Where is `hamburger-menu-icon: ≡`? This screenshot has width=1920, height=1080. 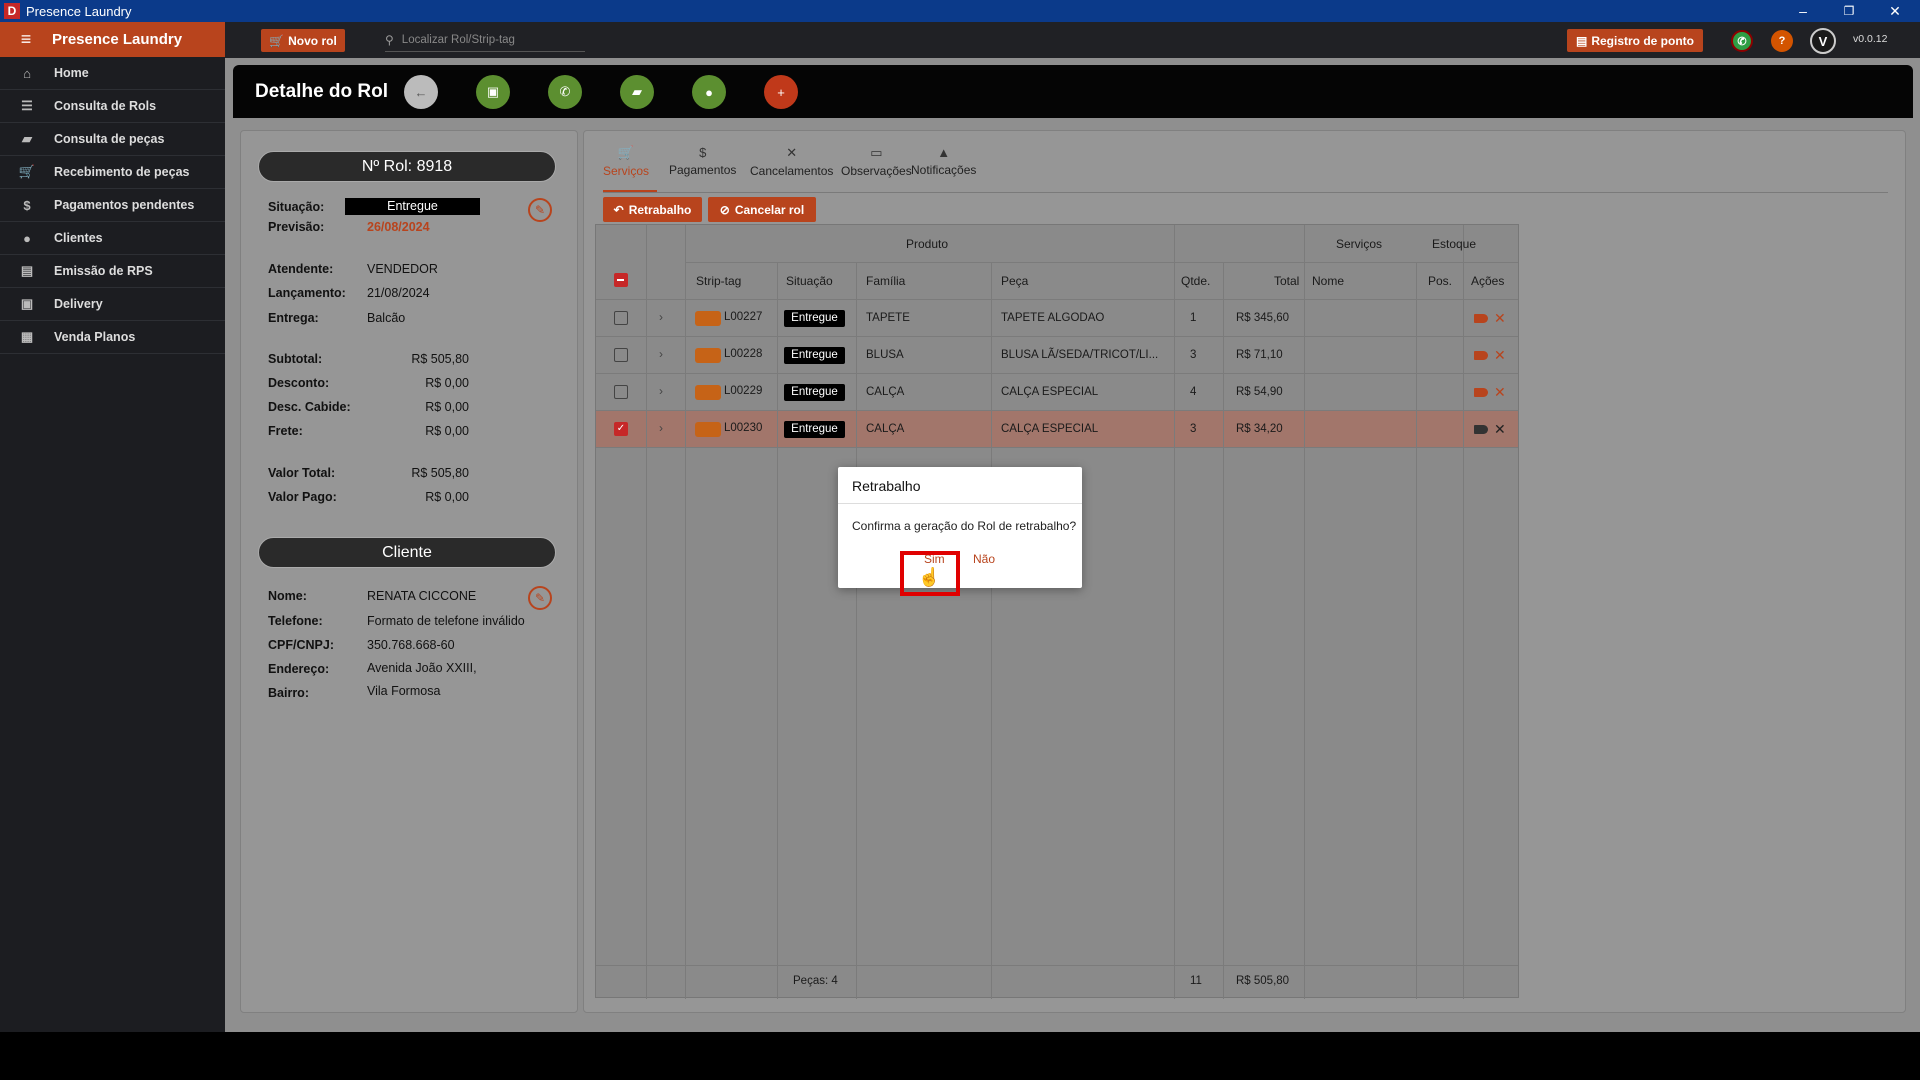
hamburger-menu-icon: ≡ is located at coordinates (26, 39).